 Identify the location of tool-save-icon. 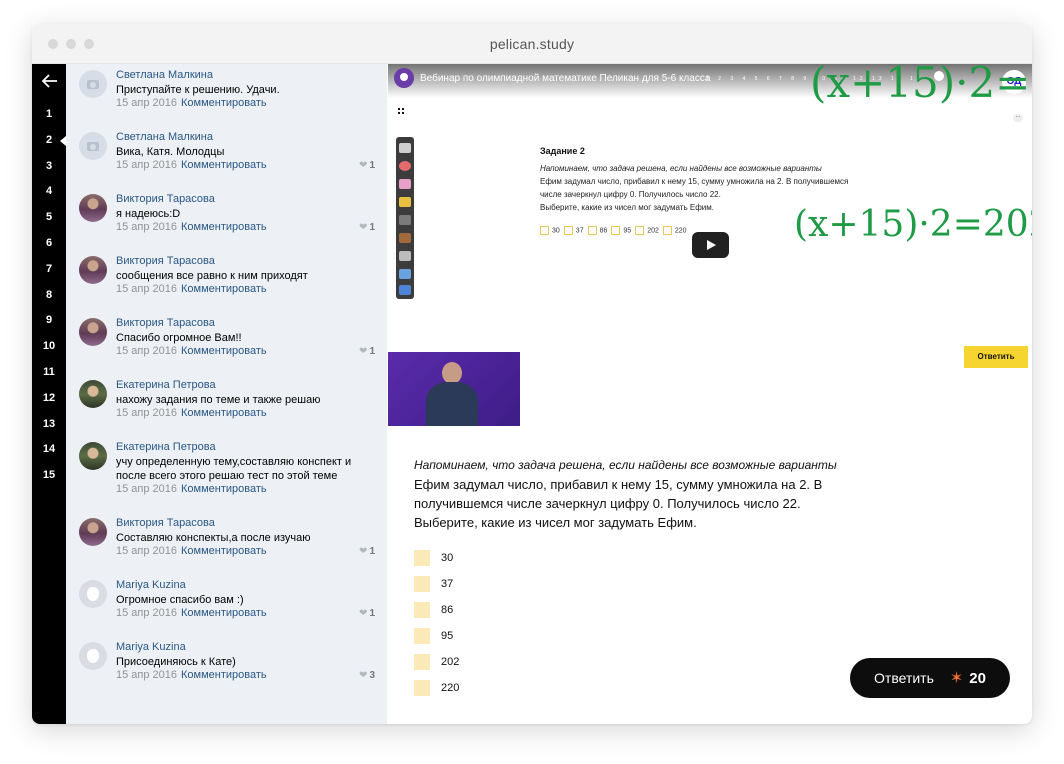
(405, 290).